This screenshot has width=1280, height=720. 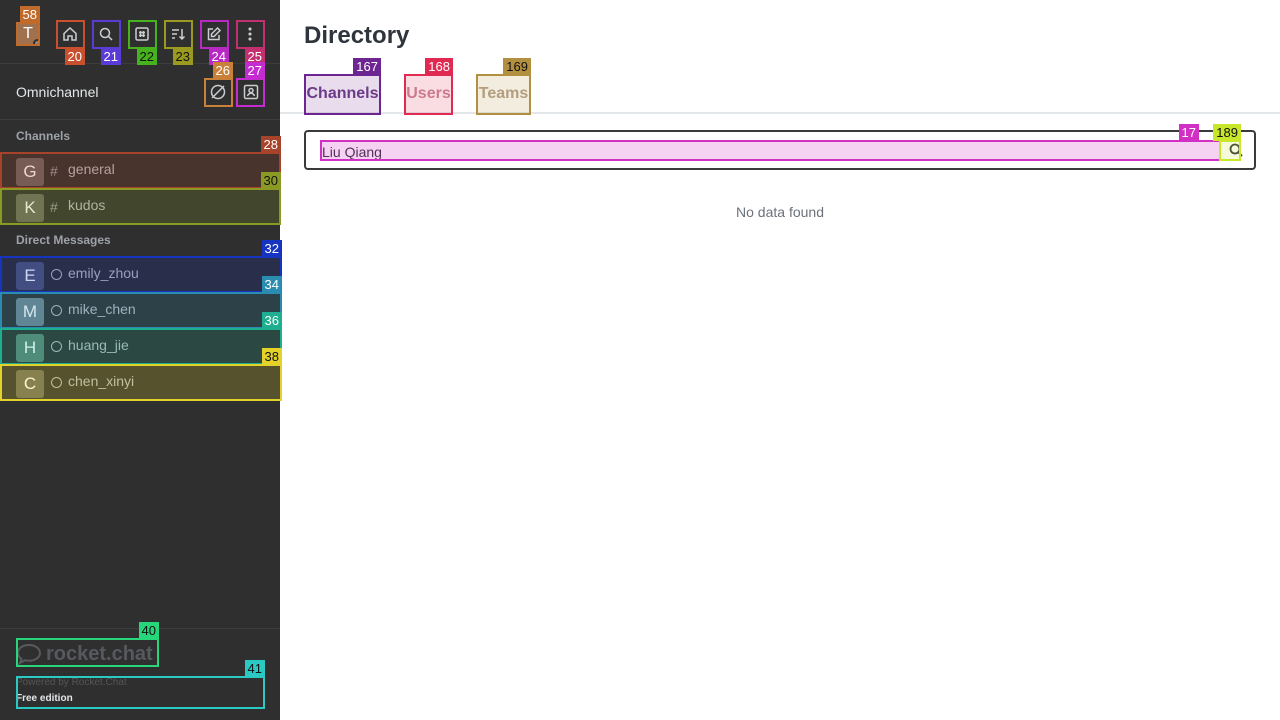 I want to click on room-avatar: C, so click(x=30, y=384).